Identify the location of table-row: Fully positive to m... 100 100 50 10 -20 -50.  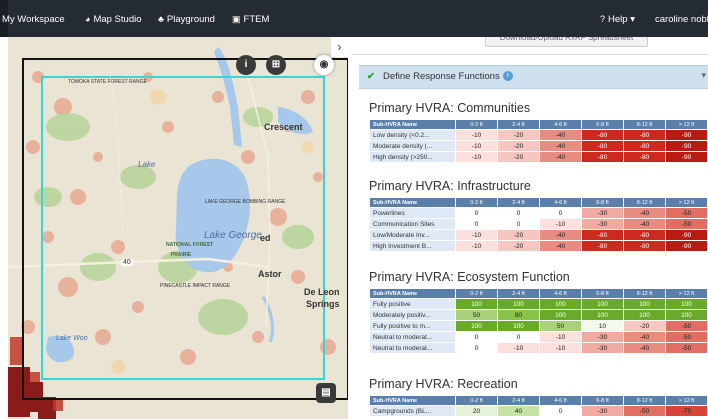
(538, 326).